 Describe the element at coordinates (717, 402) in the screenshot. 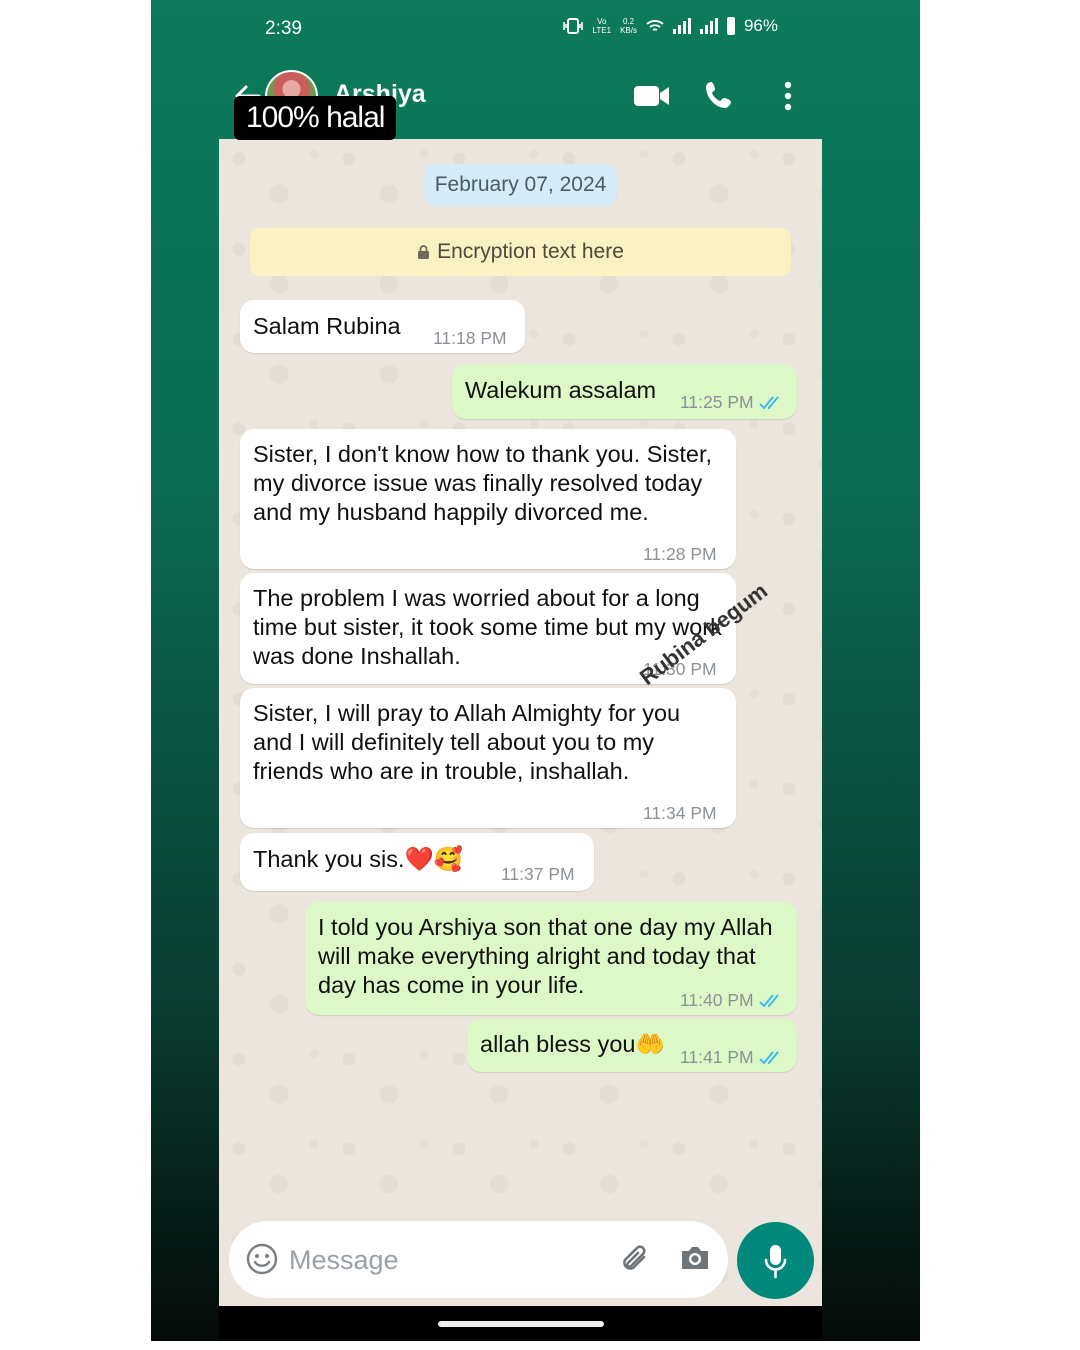

I see `message-time: 11:25 PM` at that location.